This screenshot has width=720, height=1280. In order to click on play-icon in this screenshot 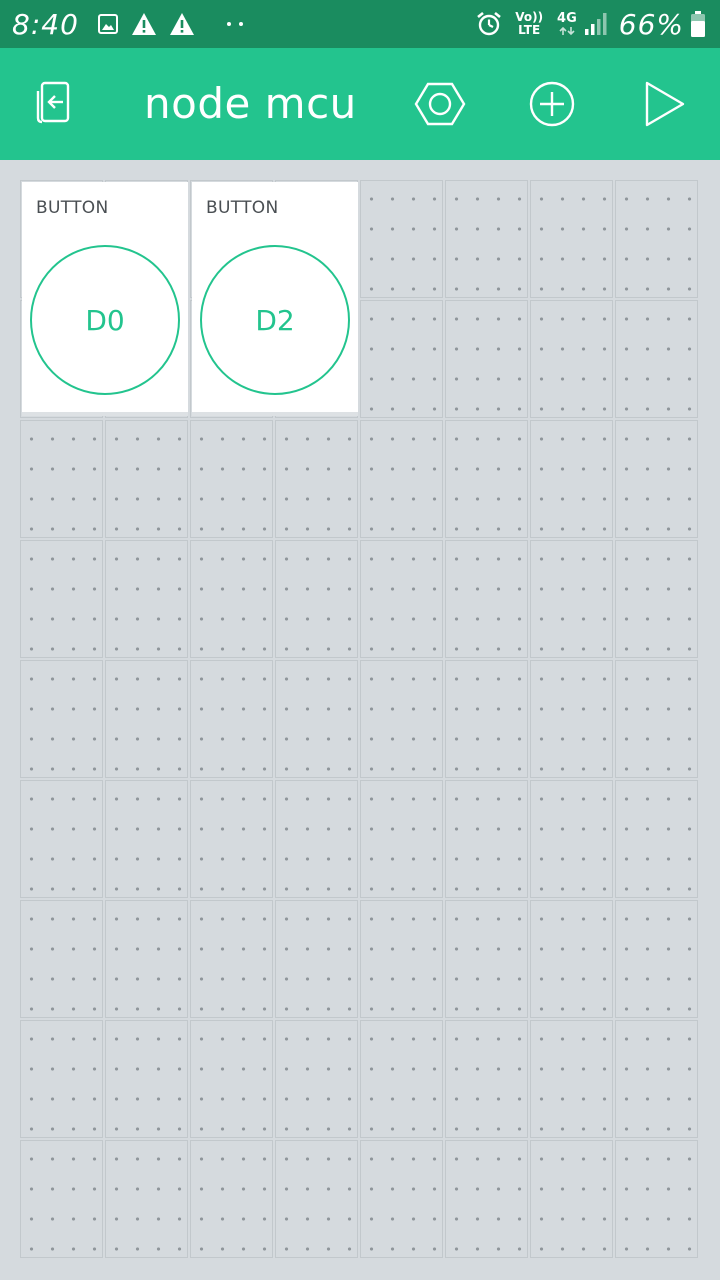, I will do `click(665, 104)`.